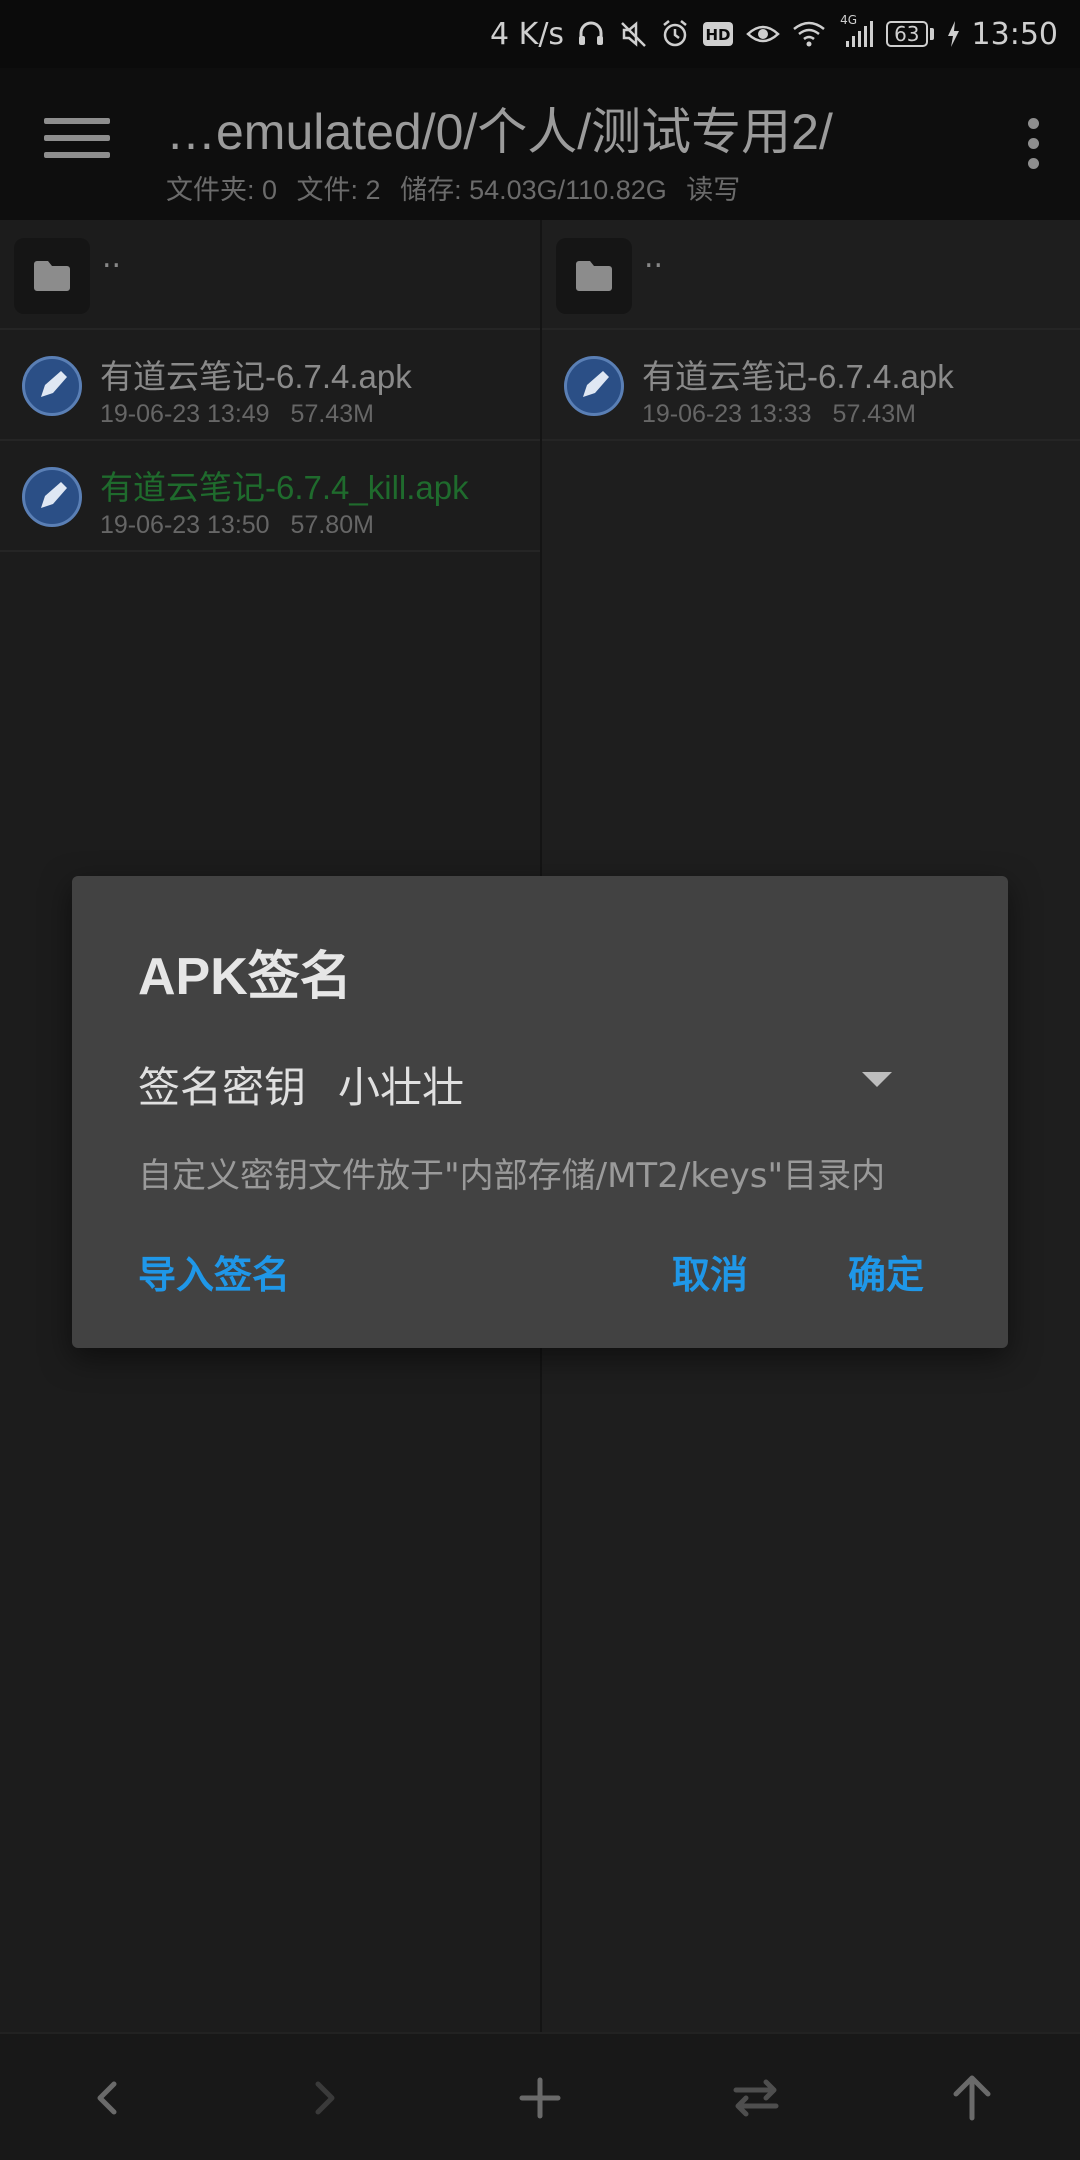 The image size is (1080, 2160). Describe the element at coordinates (222, 1087) in the screenshot. I see `signing-key-label: 签名密钥` at that location.